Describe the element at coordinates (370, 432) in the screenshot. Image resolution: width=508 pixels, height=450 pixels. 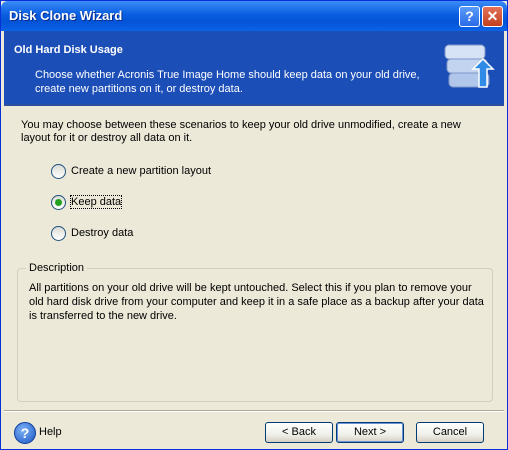
I see `next-button: Next >` at that location.